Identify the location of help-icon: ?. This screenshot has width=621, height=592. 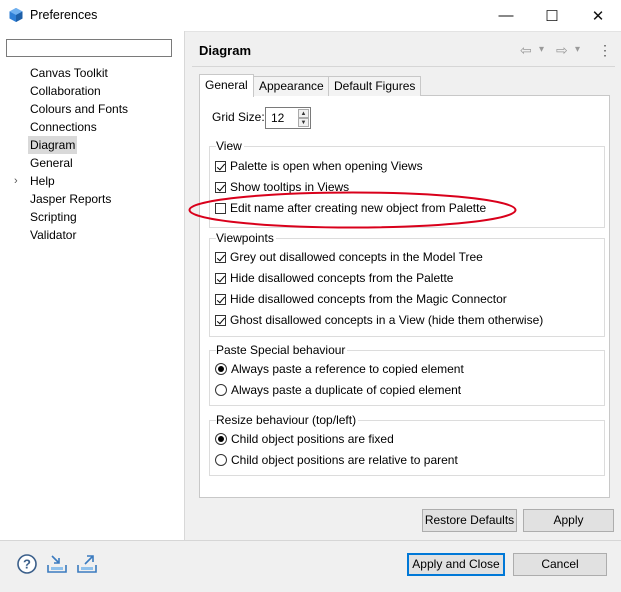
(27, 564).